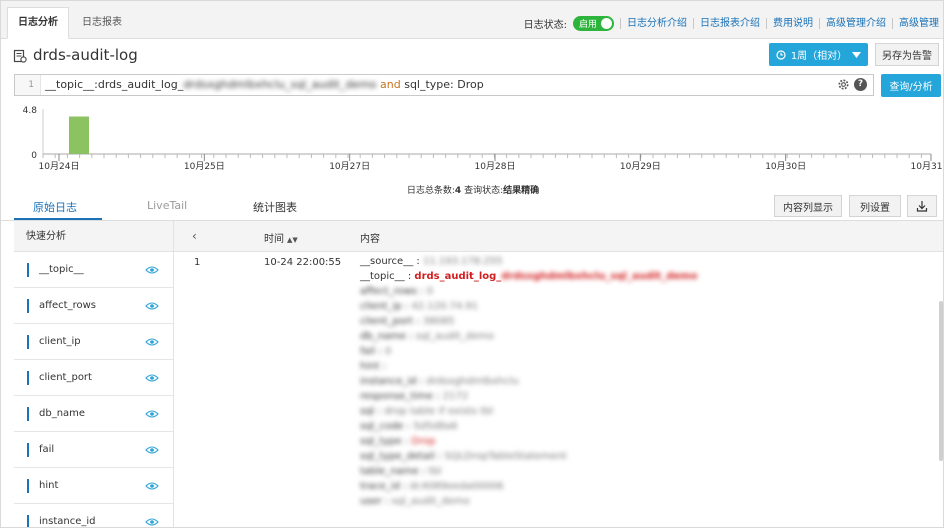 The image size is (944, 528). I want to click on field-key: sql, so click(367, 411).